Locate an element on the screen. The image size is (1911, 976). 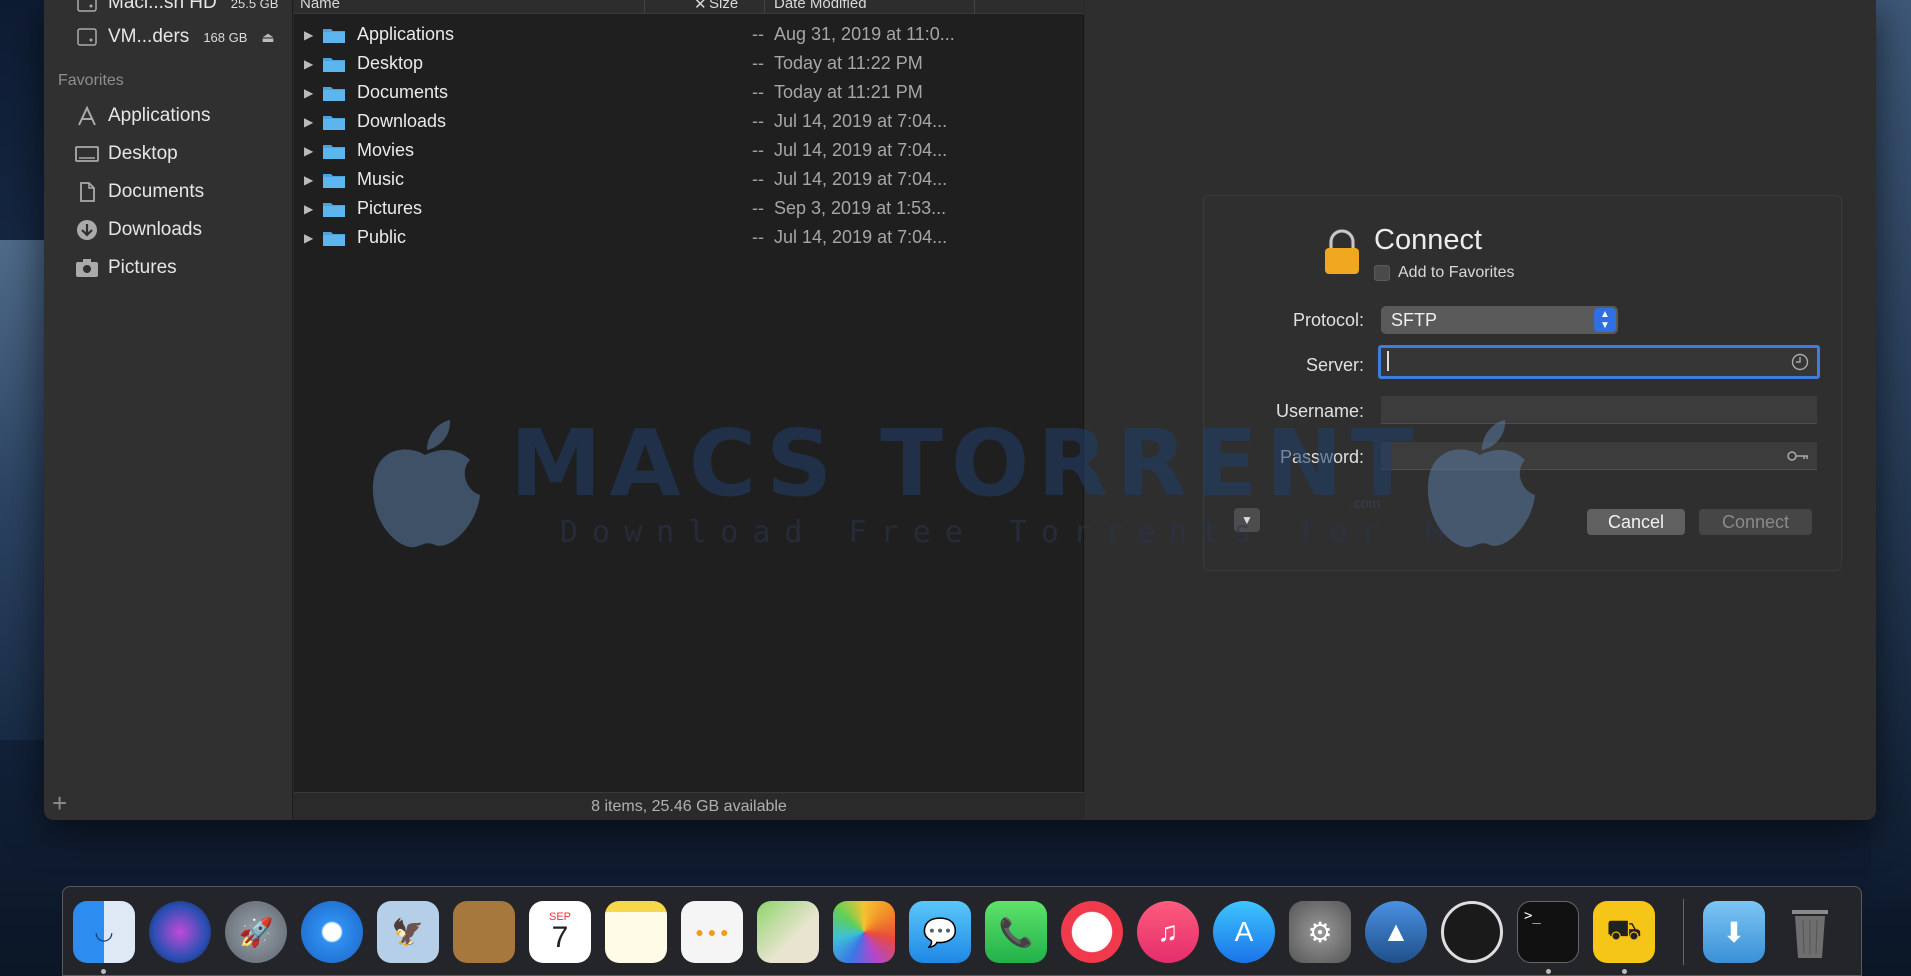
sidebar-device-macintosh-hd: Maci...sh HD 25.5 GB is located at coordinates (176, 9).